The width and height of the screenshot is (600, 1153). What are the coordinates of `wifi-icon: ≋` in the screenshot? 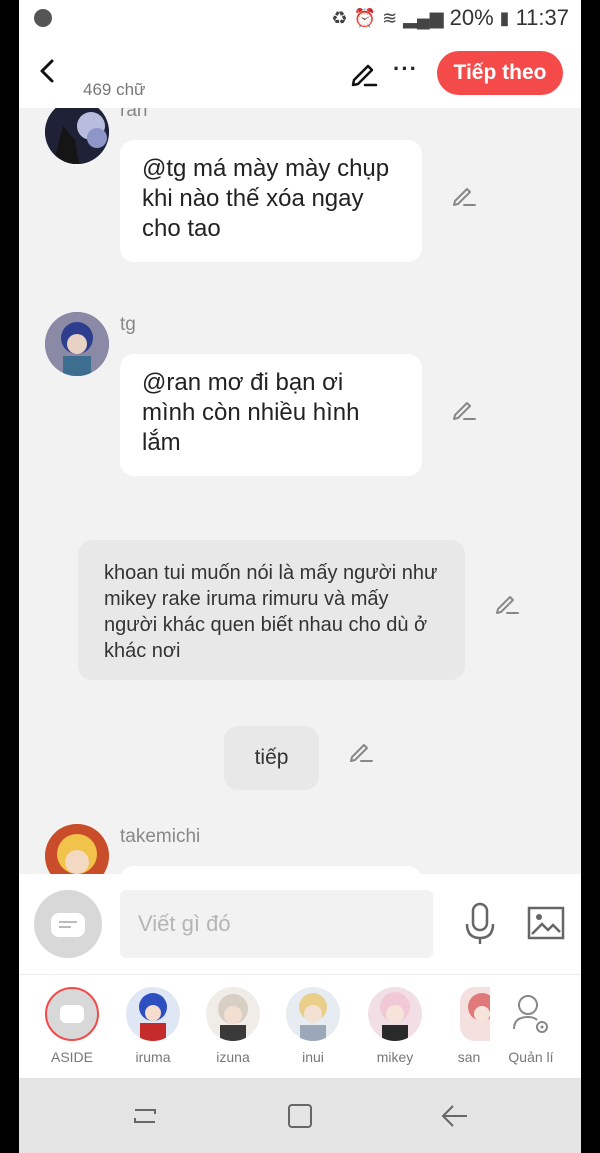 It's located at (390, 17).